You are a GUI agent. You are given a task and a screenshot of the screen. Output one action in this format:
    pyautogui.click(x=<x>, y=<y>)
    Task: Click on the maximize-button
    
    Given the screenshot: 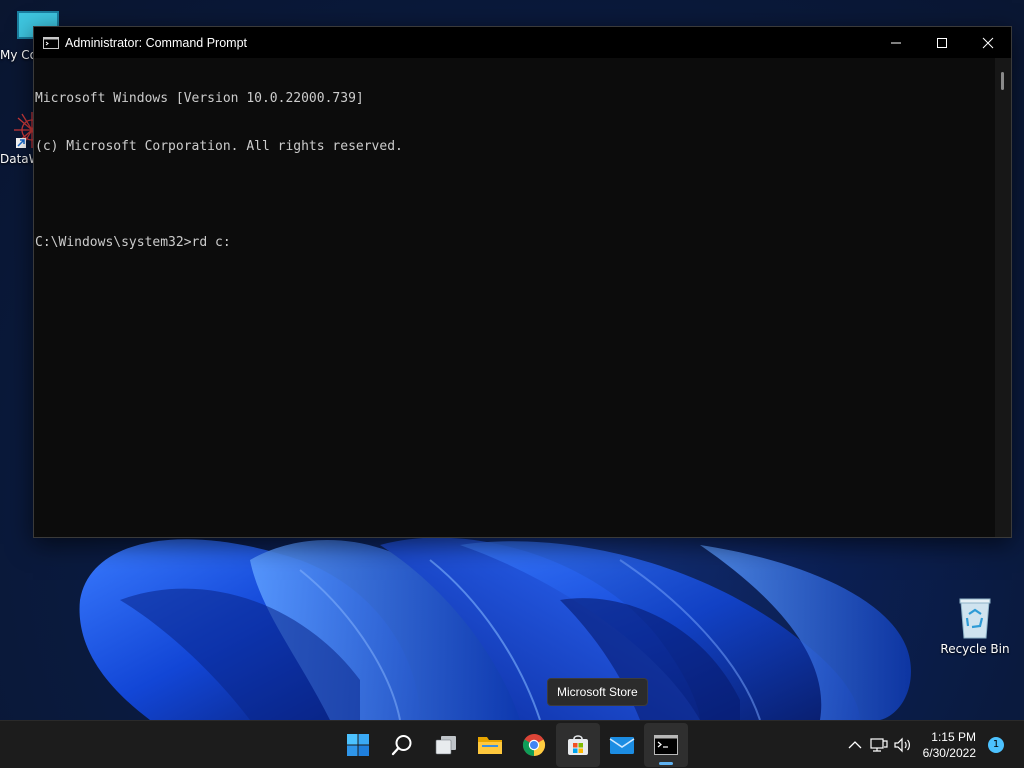 What is the action you would take?
    pyautogui.click(x=942, y=42)
    